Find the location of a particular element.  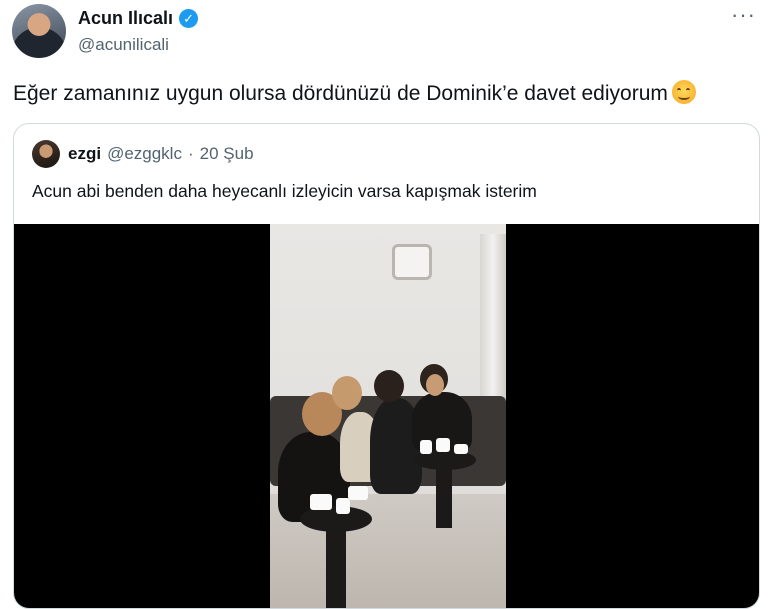

wall-fan-image is located at coordinates (412, 262).